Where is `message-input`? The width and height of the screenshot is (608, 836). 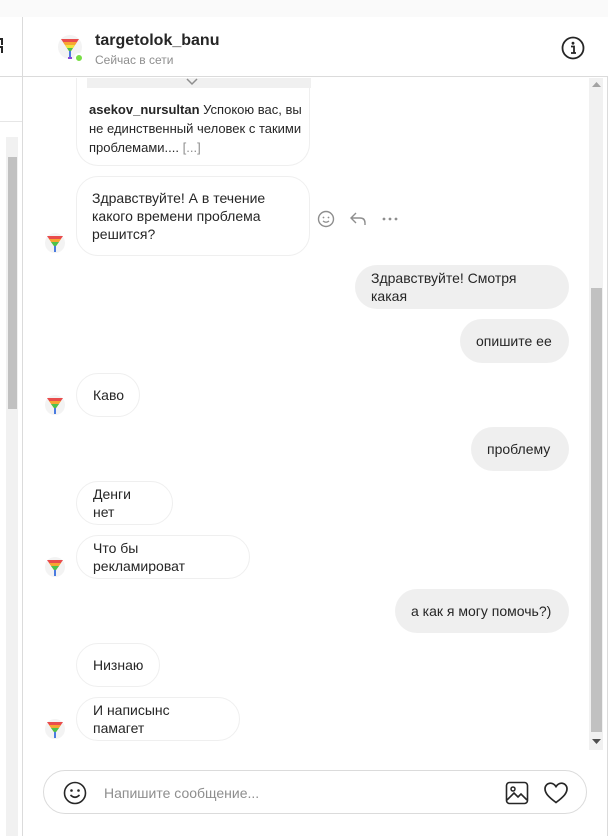 message-input is located at coordinates (294, 793).